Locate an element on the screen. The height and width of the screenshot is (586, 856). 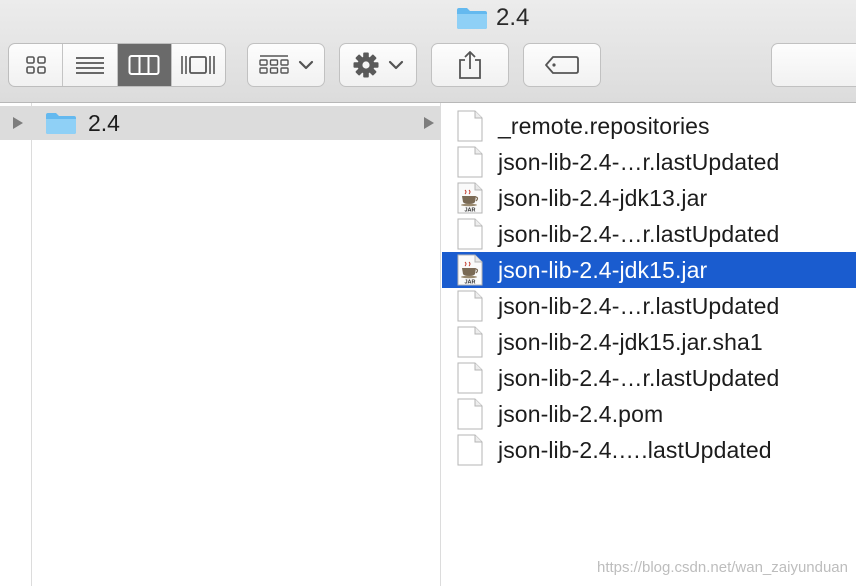
tag-icon is located at coordinates (562, 65).